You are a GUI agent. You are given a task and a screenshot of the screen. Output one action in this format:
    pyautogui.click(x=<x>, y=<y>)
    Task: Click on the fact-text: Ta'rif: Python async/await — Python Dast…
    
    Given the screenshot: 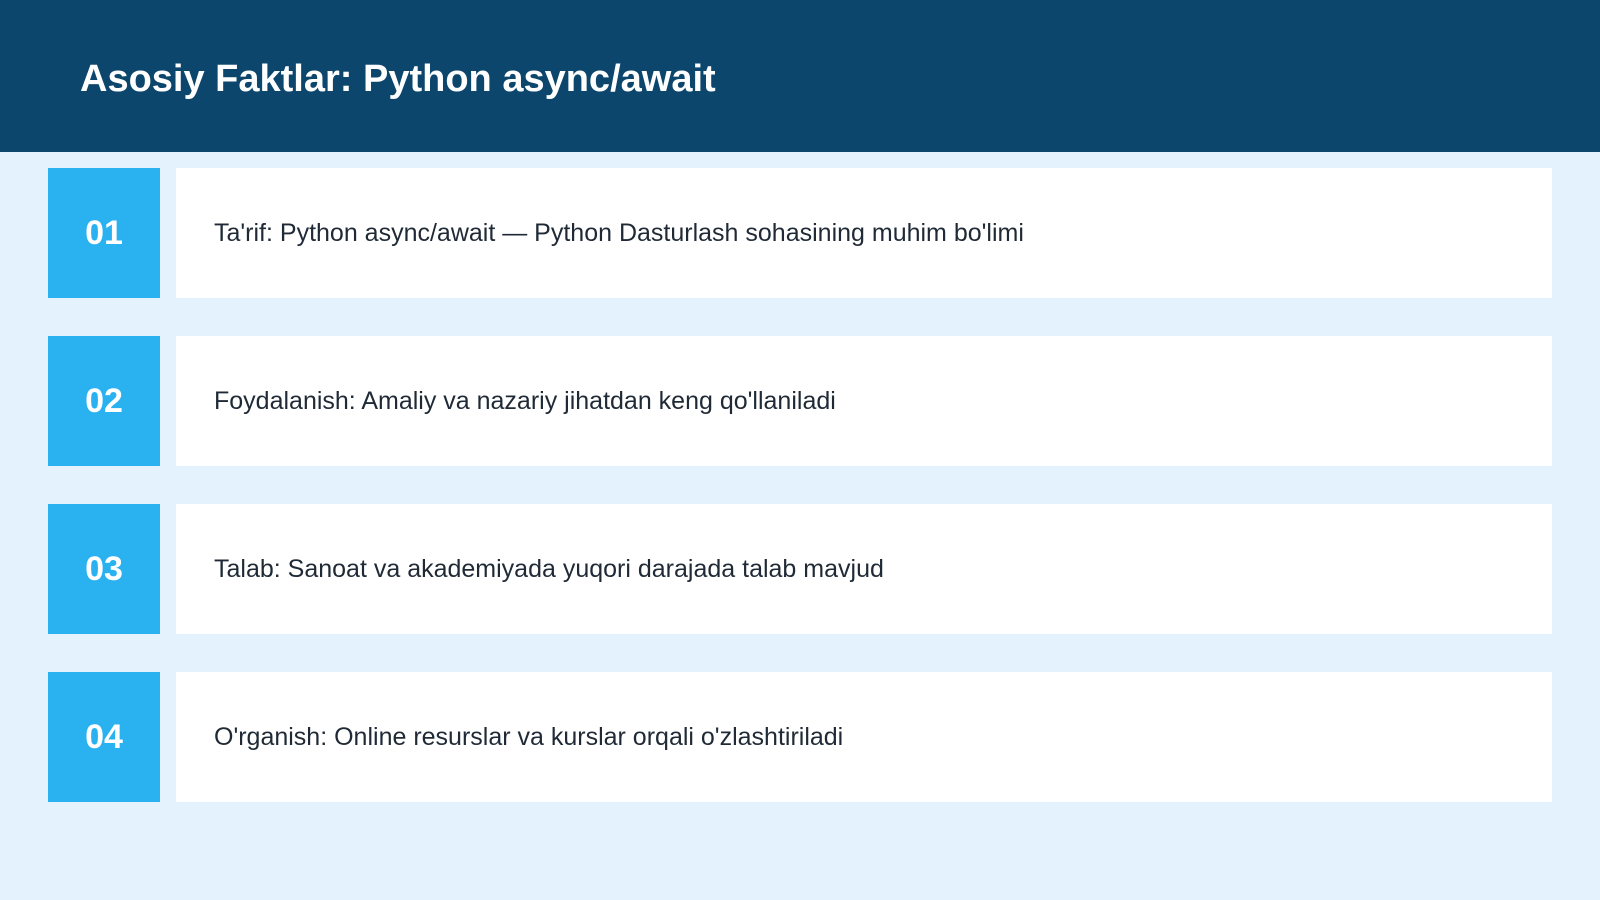 What is the action you would take?
    pyautogui.click(x=619, y=232)
    